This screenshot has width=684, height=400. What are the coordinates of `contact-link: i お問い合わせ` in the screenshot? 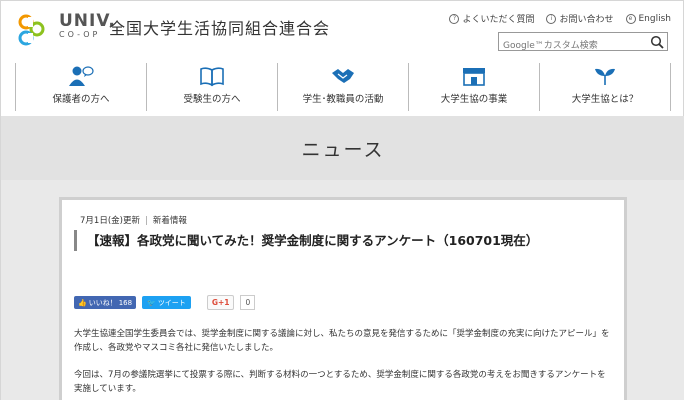 It's located at (580, 18).